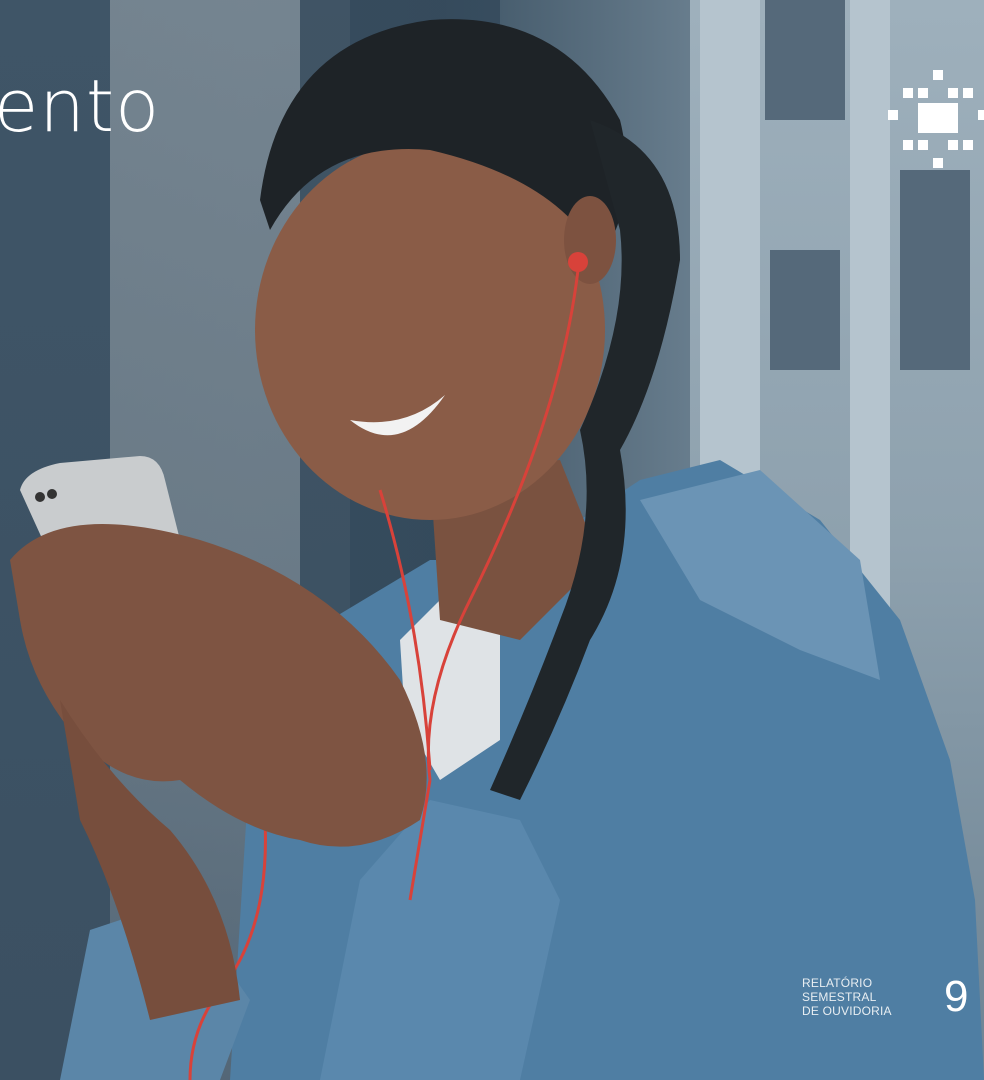 Image resolution: width=984 pixels, height=1080 pixels. What do you see at coordinates (847, 997) in the screenshot?
I see `report-title-label: RELATÓRIO SEMESTRAL DE OUVIDORIA` at bounding box center [847, 997].